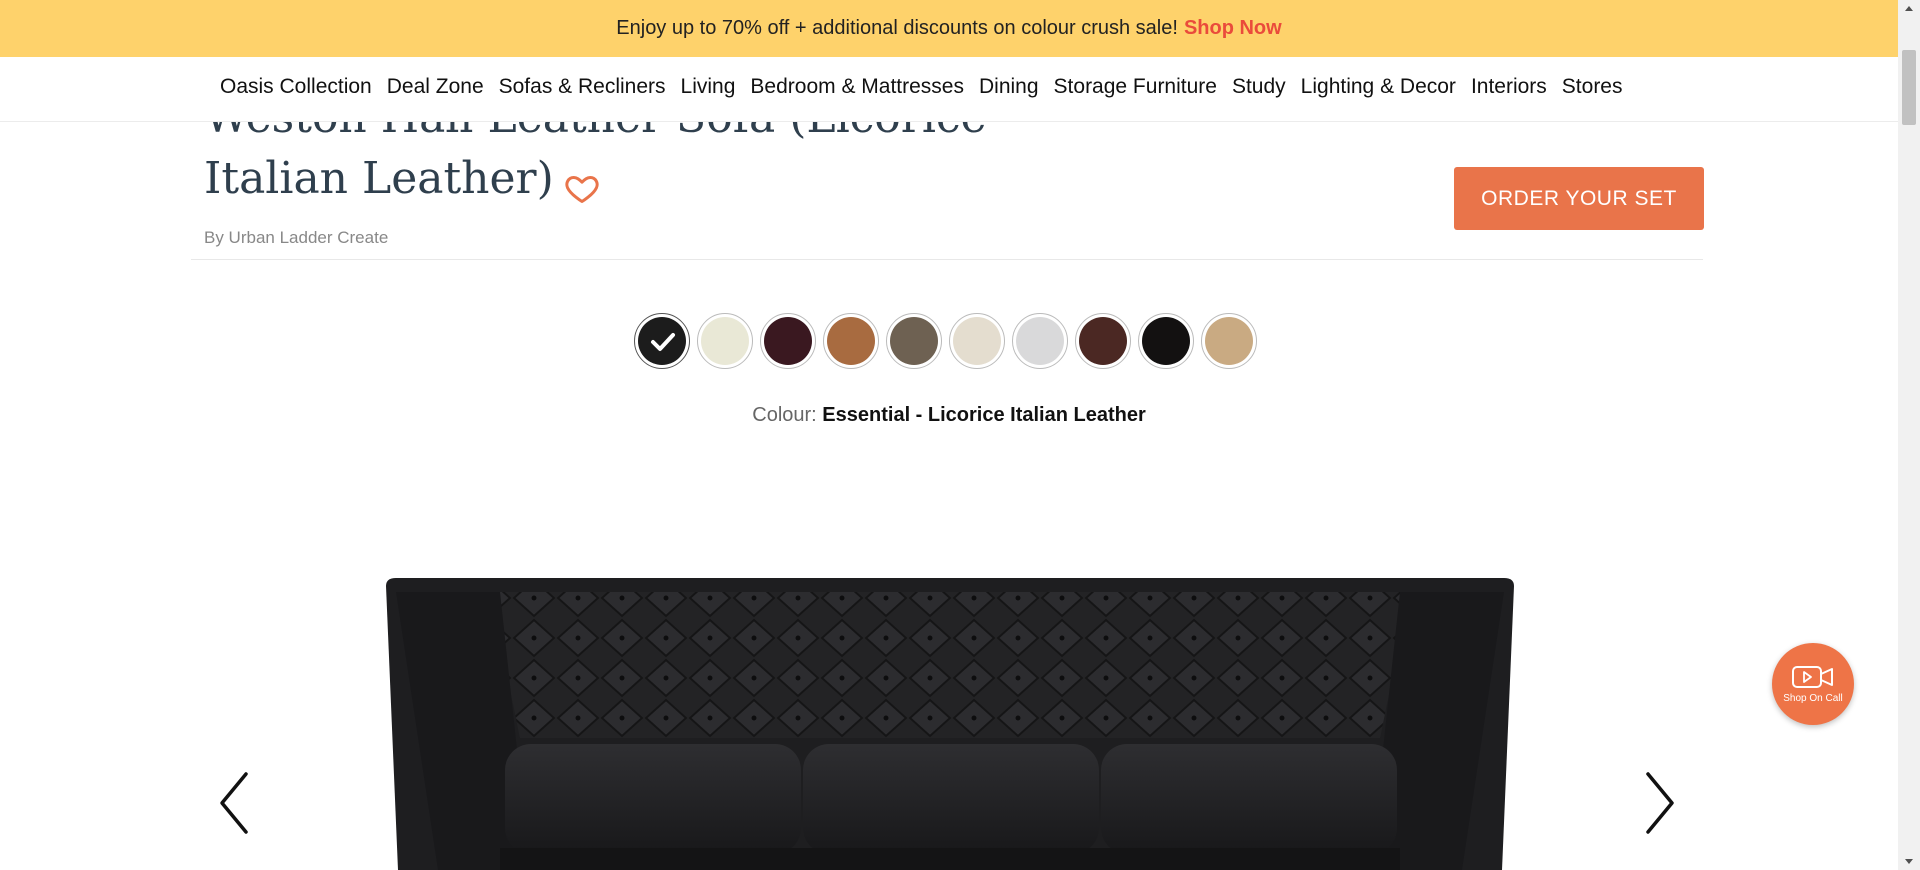  What do you see at coordinates (1812, 677) in the screenshot?
I see `video-camera-icon` at bounding box center [1812, 677].